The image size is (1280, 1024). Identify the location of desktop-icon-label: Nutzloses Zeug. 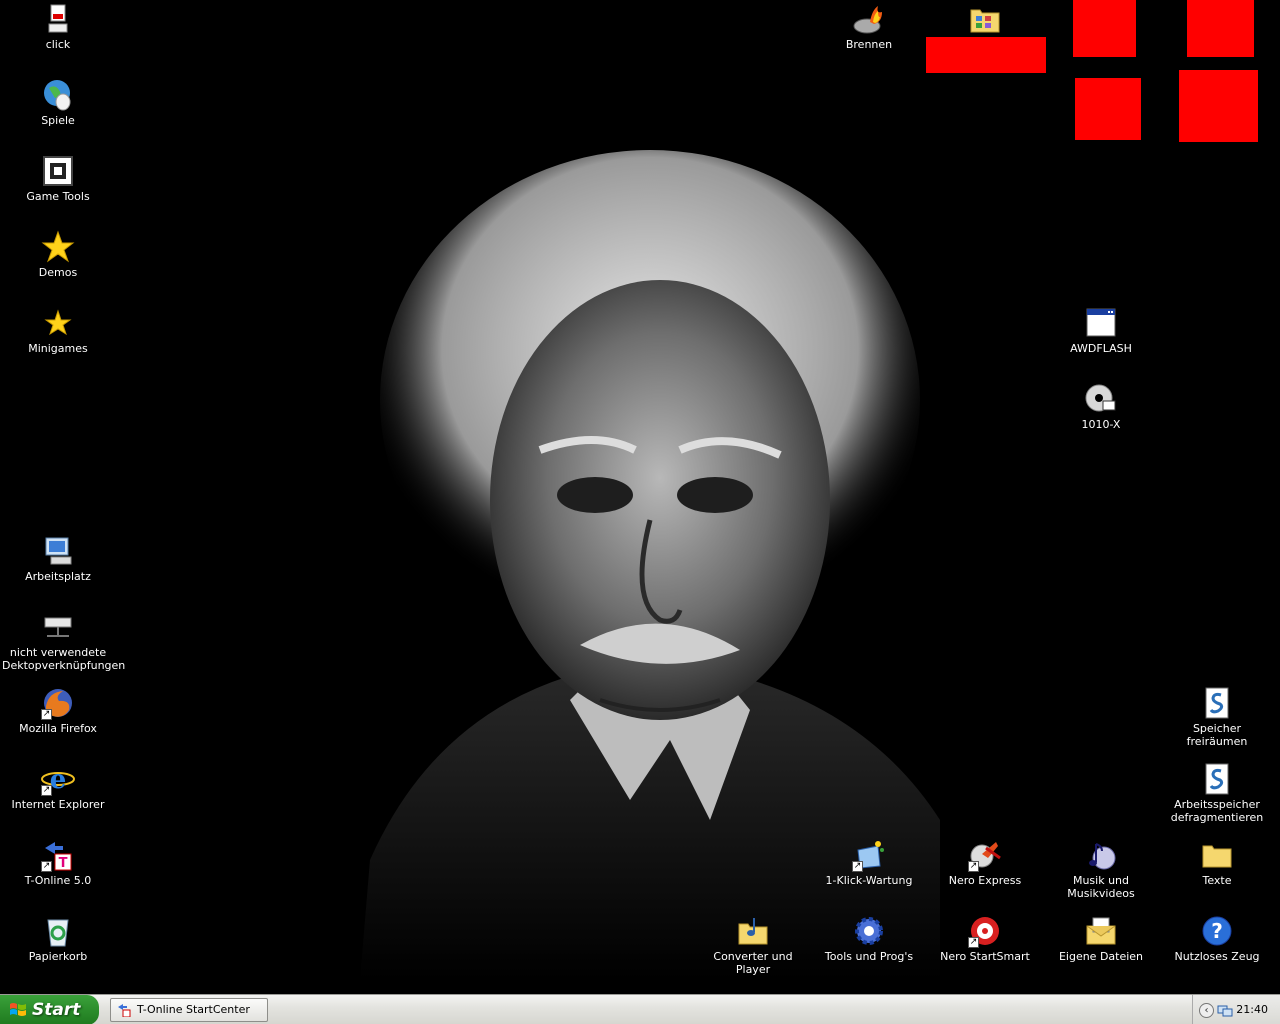
(1217, 956).